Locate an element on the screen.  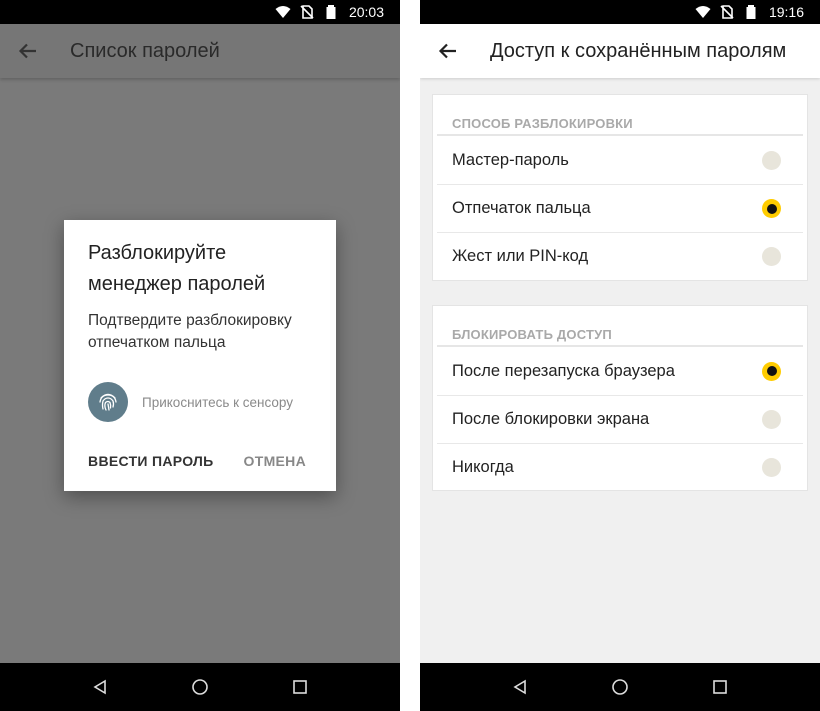
dialog-title: Разблокируйте менеджер паролей is located at coordinates (177, 268).